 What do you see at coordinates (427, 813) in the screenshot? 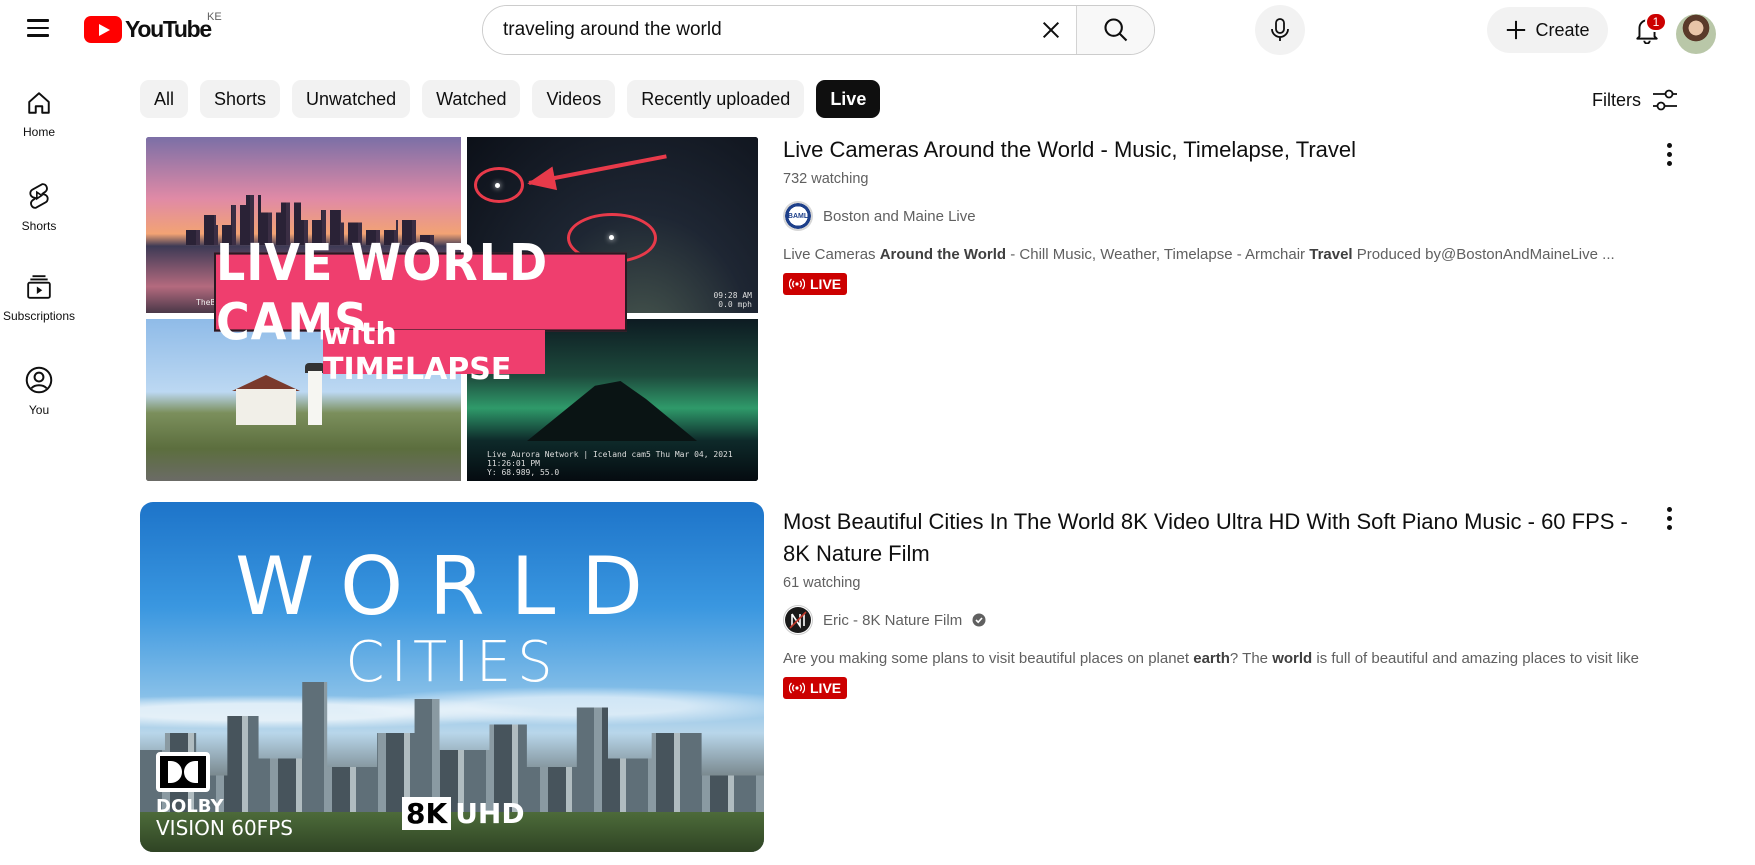
I see `resolution-label: 8K` at bounding box center [427, 813].